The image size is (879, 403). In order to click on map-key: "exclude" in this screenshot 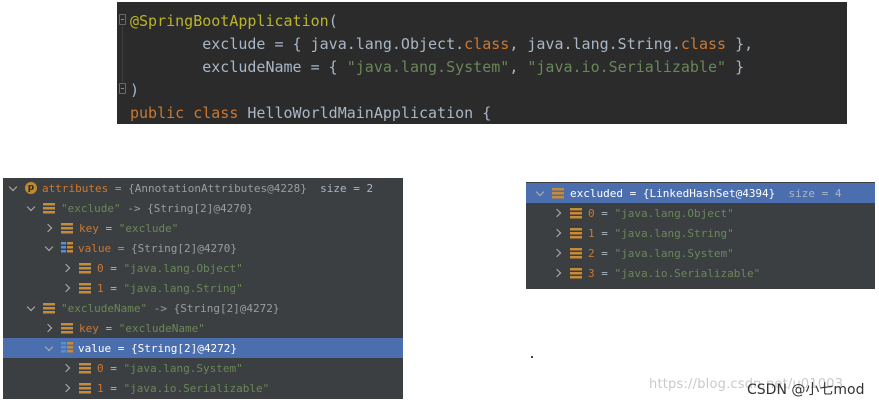, I will do `click(91, 208)`.